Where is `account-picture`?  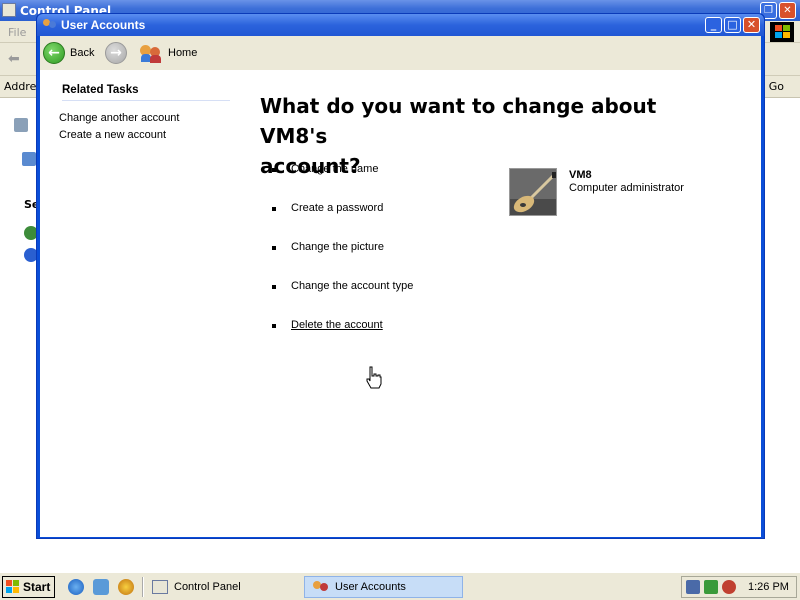
account-picture is located at coordinates (533, 192).